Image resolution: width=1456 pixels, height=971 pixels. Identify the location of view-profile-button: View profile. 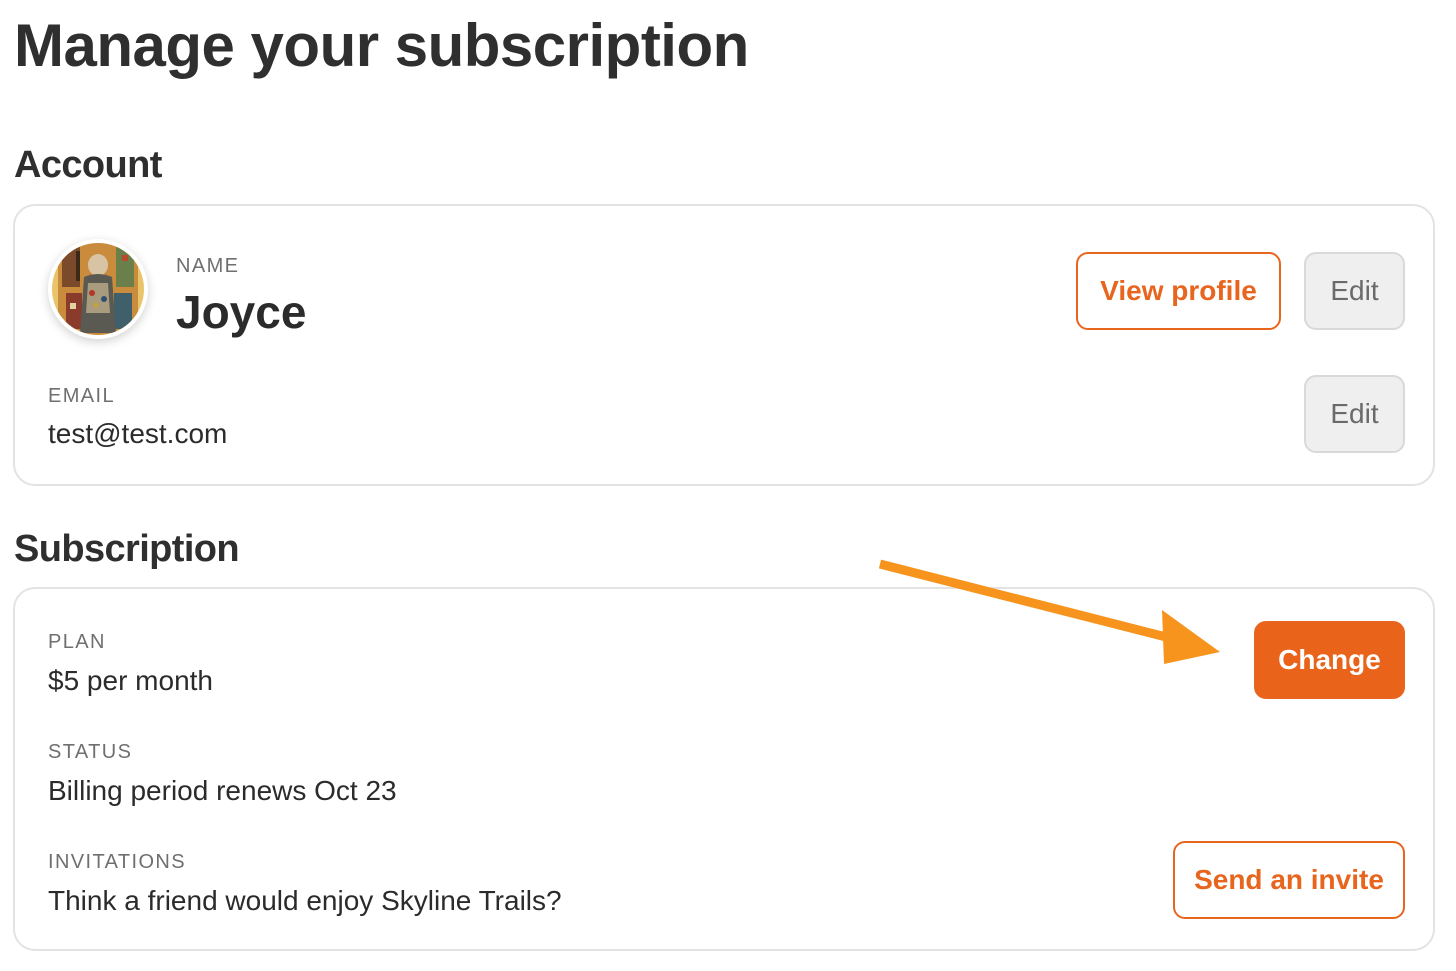
(1178, 291).